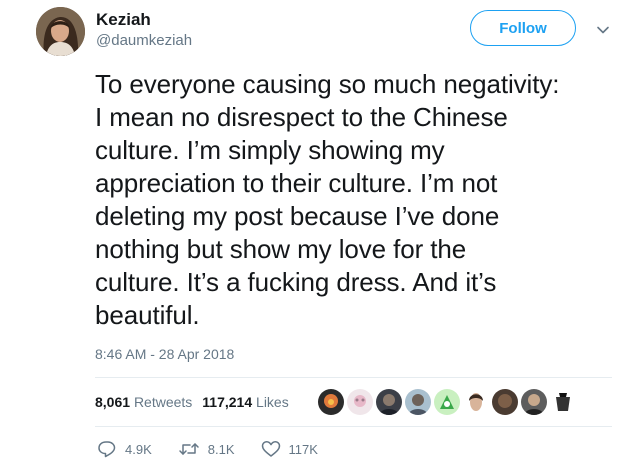  What do you see at coordinates (523, 28) in the screenshot?
I see `follow-button: Follow` at bounding box center [523, 28].